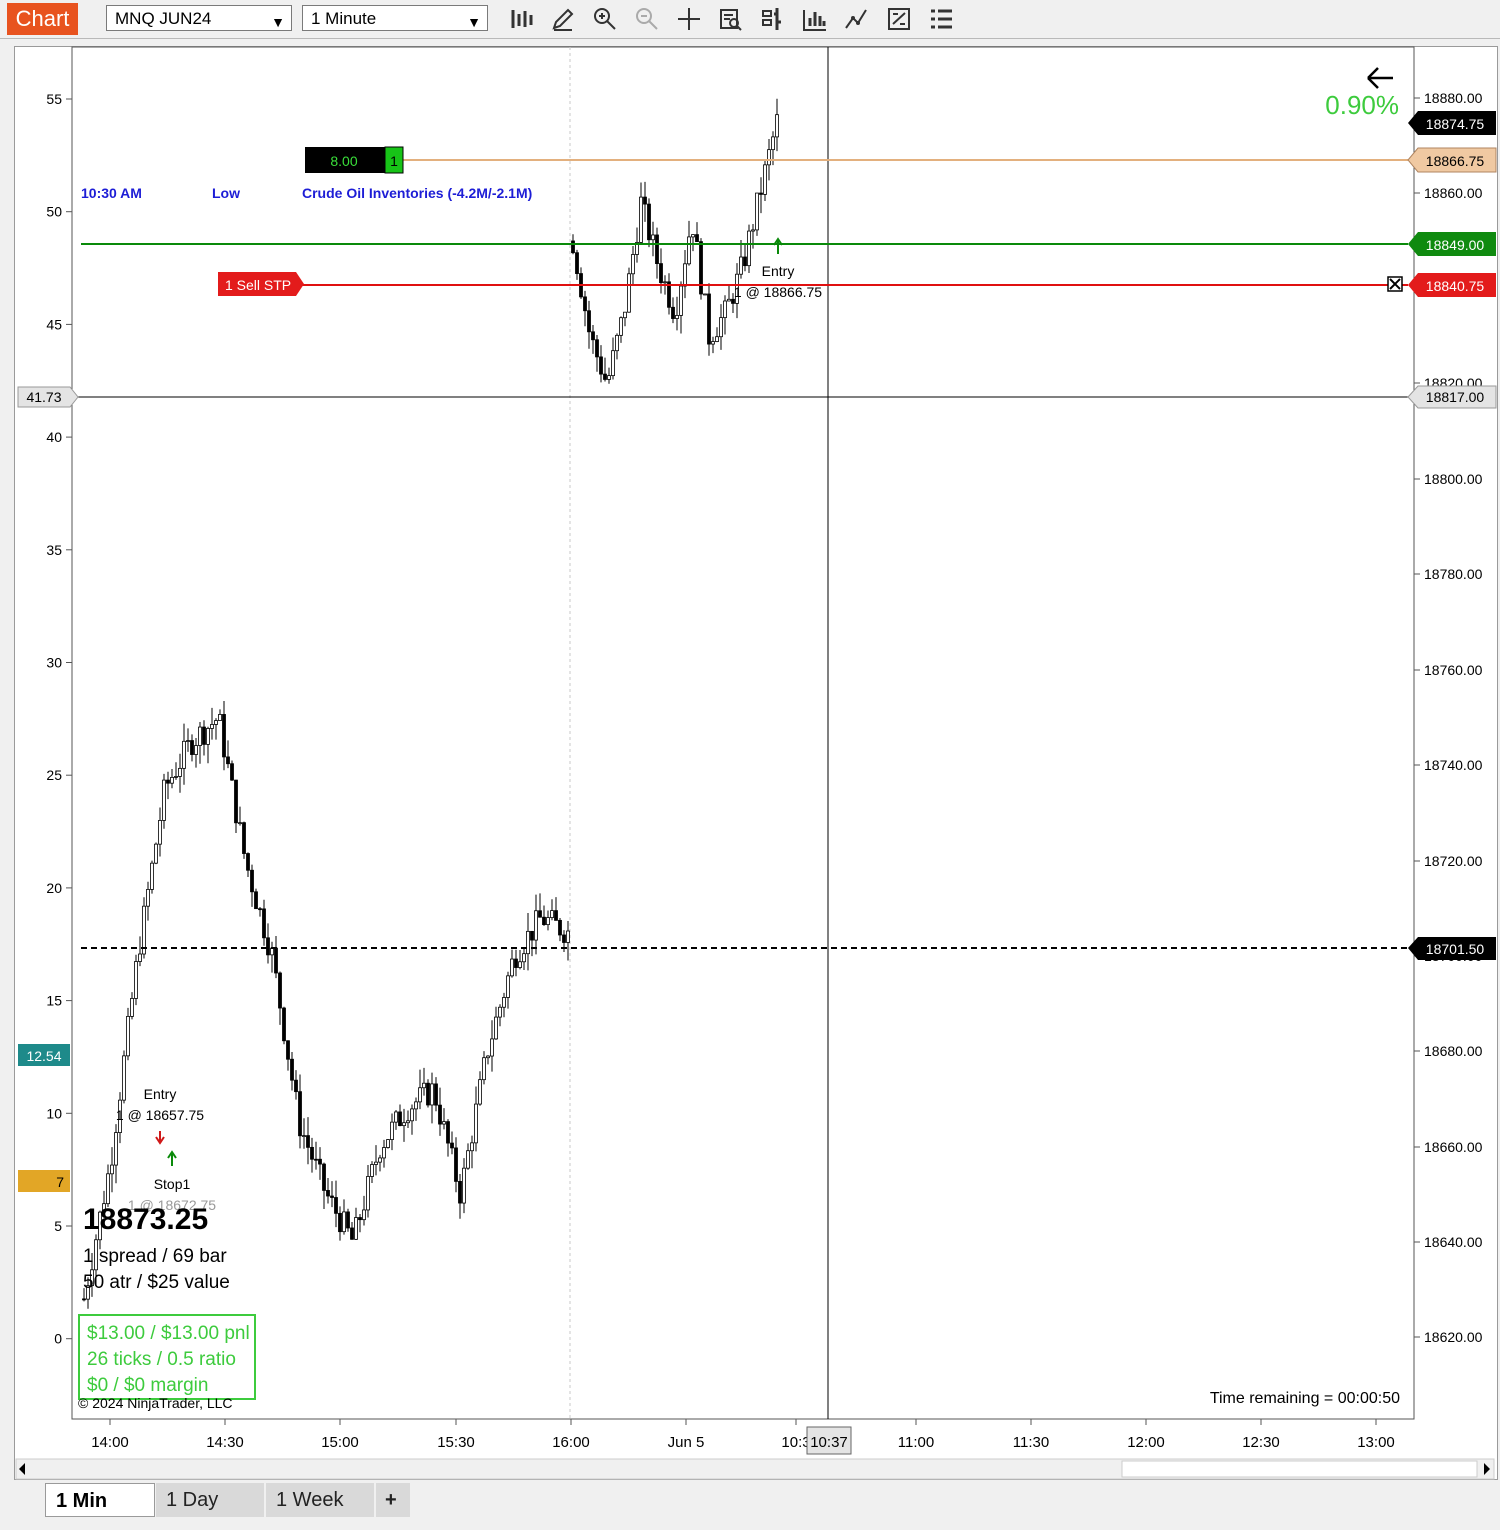 The height and width of the screenshot is (1530, 1500). I want to click on left-axis-label: 10, so click(54, 1113).